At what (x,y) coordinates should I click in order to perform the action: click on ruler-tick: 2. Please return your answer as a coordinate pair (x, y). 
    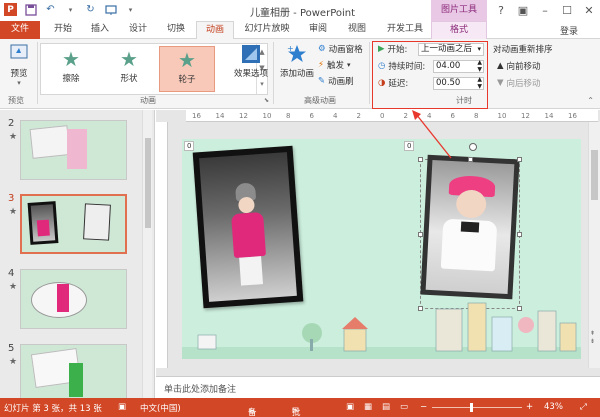
    Looking at the image, I should click on (358, 116).